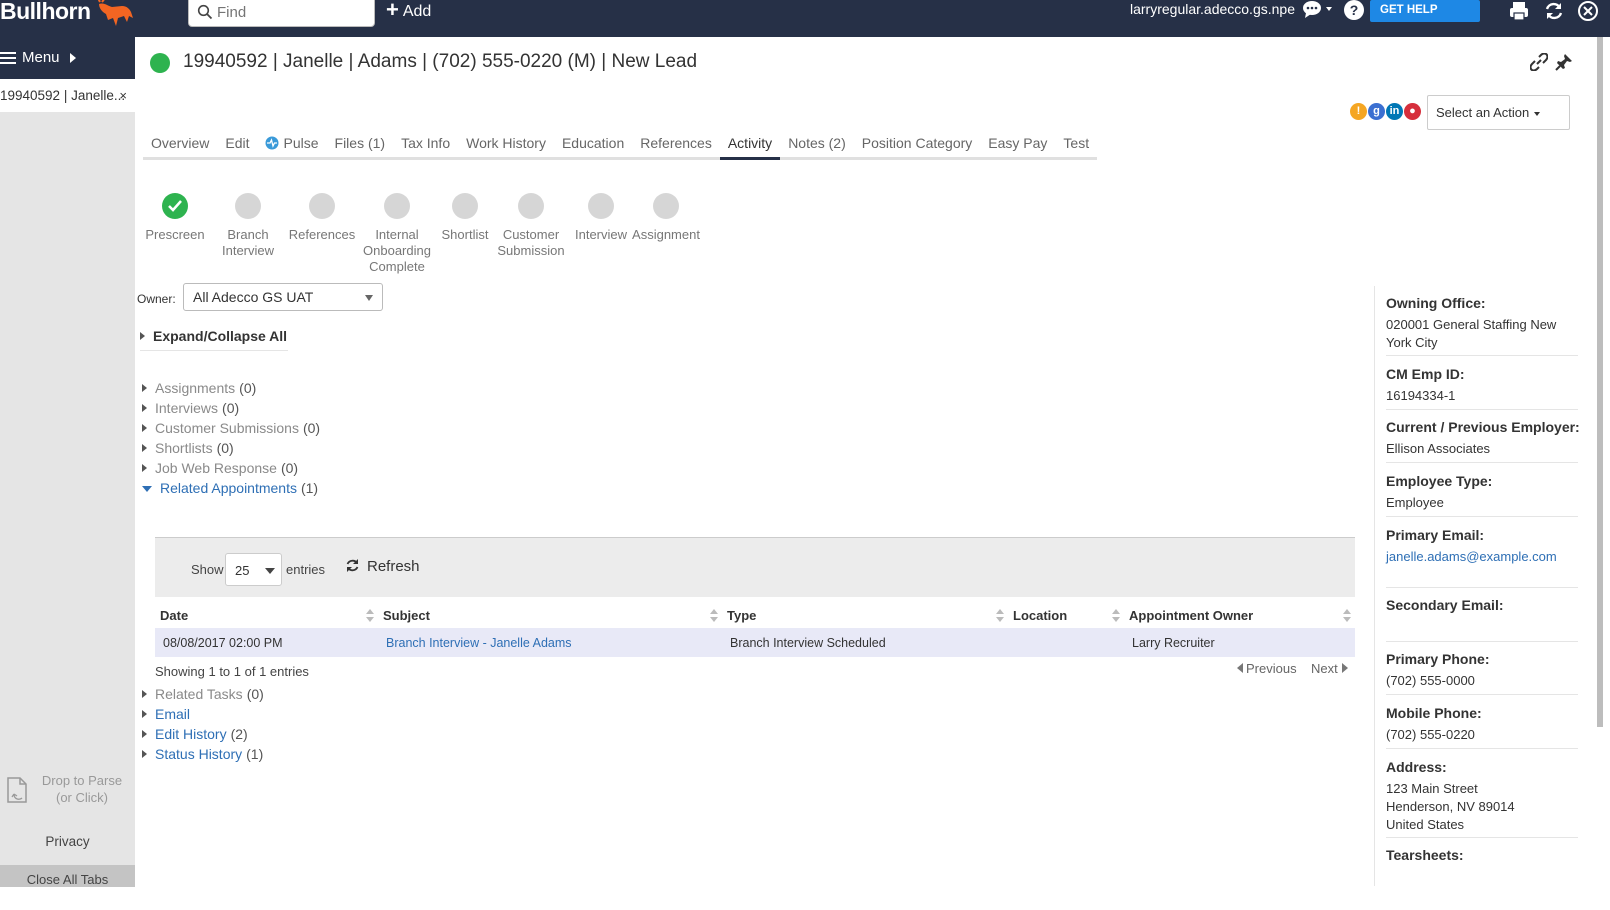  I want to click on section-label: Related Appointments, so click(228, 488).